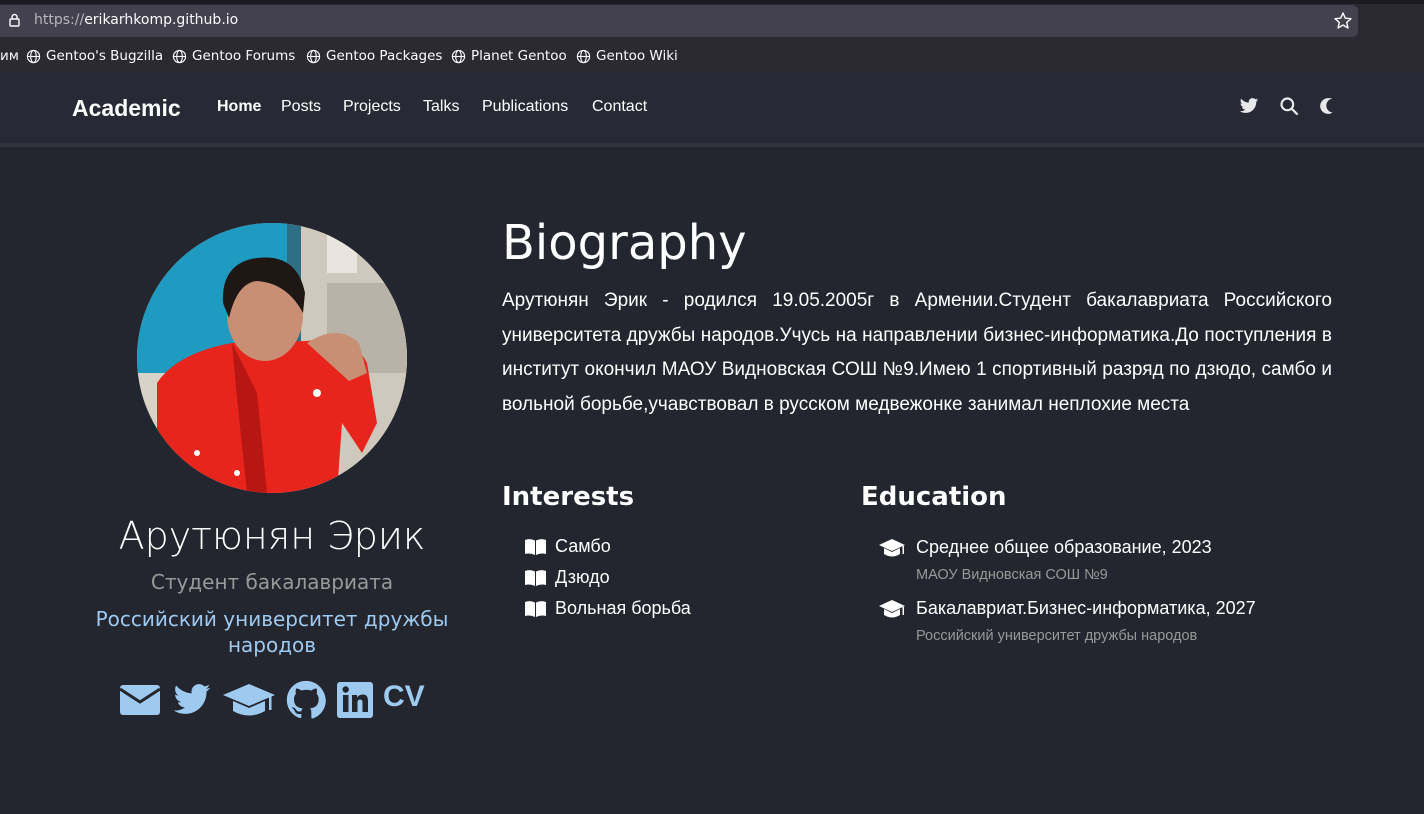 Image resolution: width=1424 pixels, height=814 pixels. What do you see at coordinates (1326, 106) in the screenshot?
I see `moon-icon` at bounding box center [1326, 106].